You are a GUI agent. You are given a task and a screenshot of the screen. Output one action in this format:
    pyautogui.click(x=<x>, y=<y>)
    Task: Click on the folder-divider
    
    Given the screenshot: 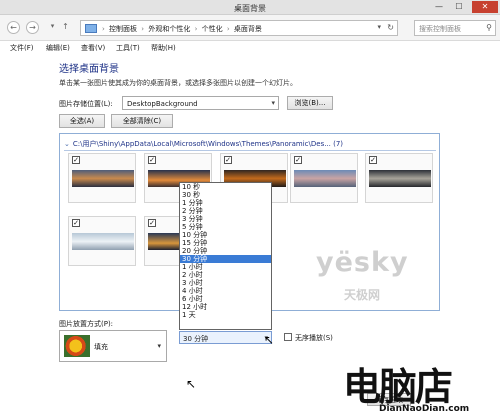 What is the action you would take?
    pyautogui.click(x=250, y=150)
    